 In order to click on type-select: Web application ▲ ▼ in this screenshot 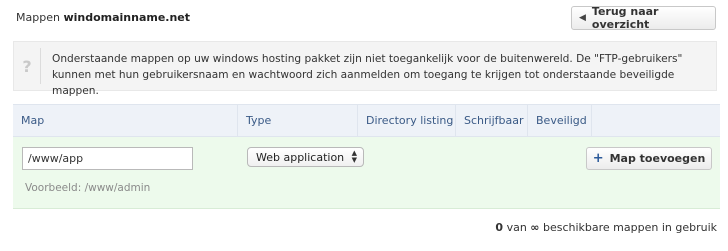, I will do `click(305, 157)`.